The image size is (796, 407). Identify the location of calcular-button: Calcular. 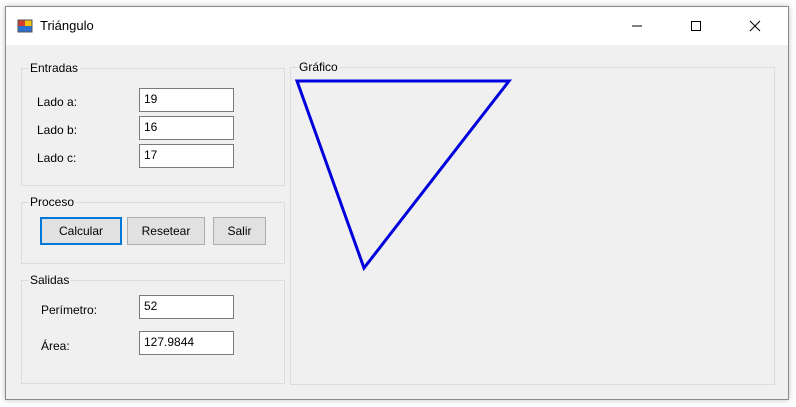
(81, 231).